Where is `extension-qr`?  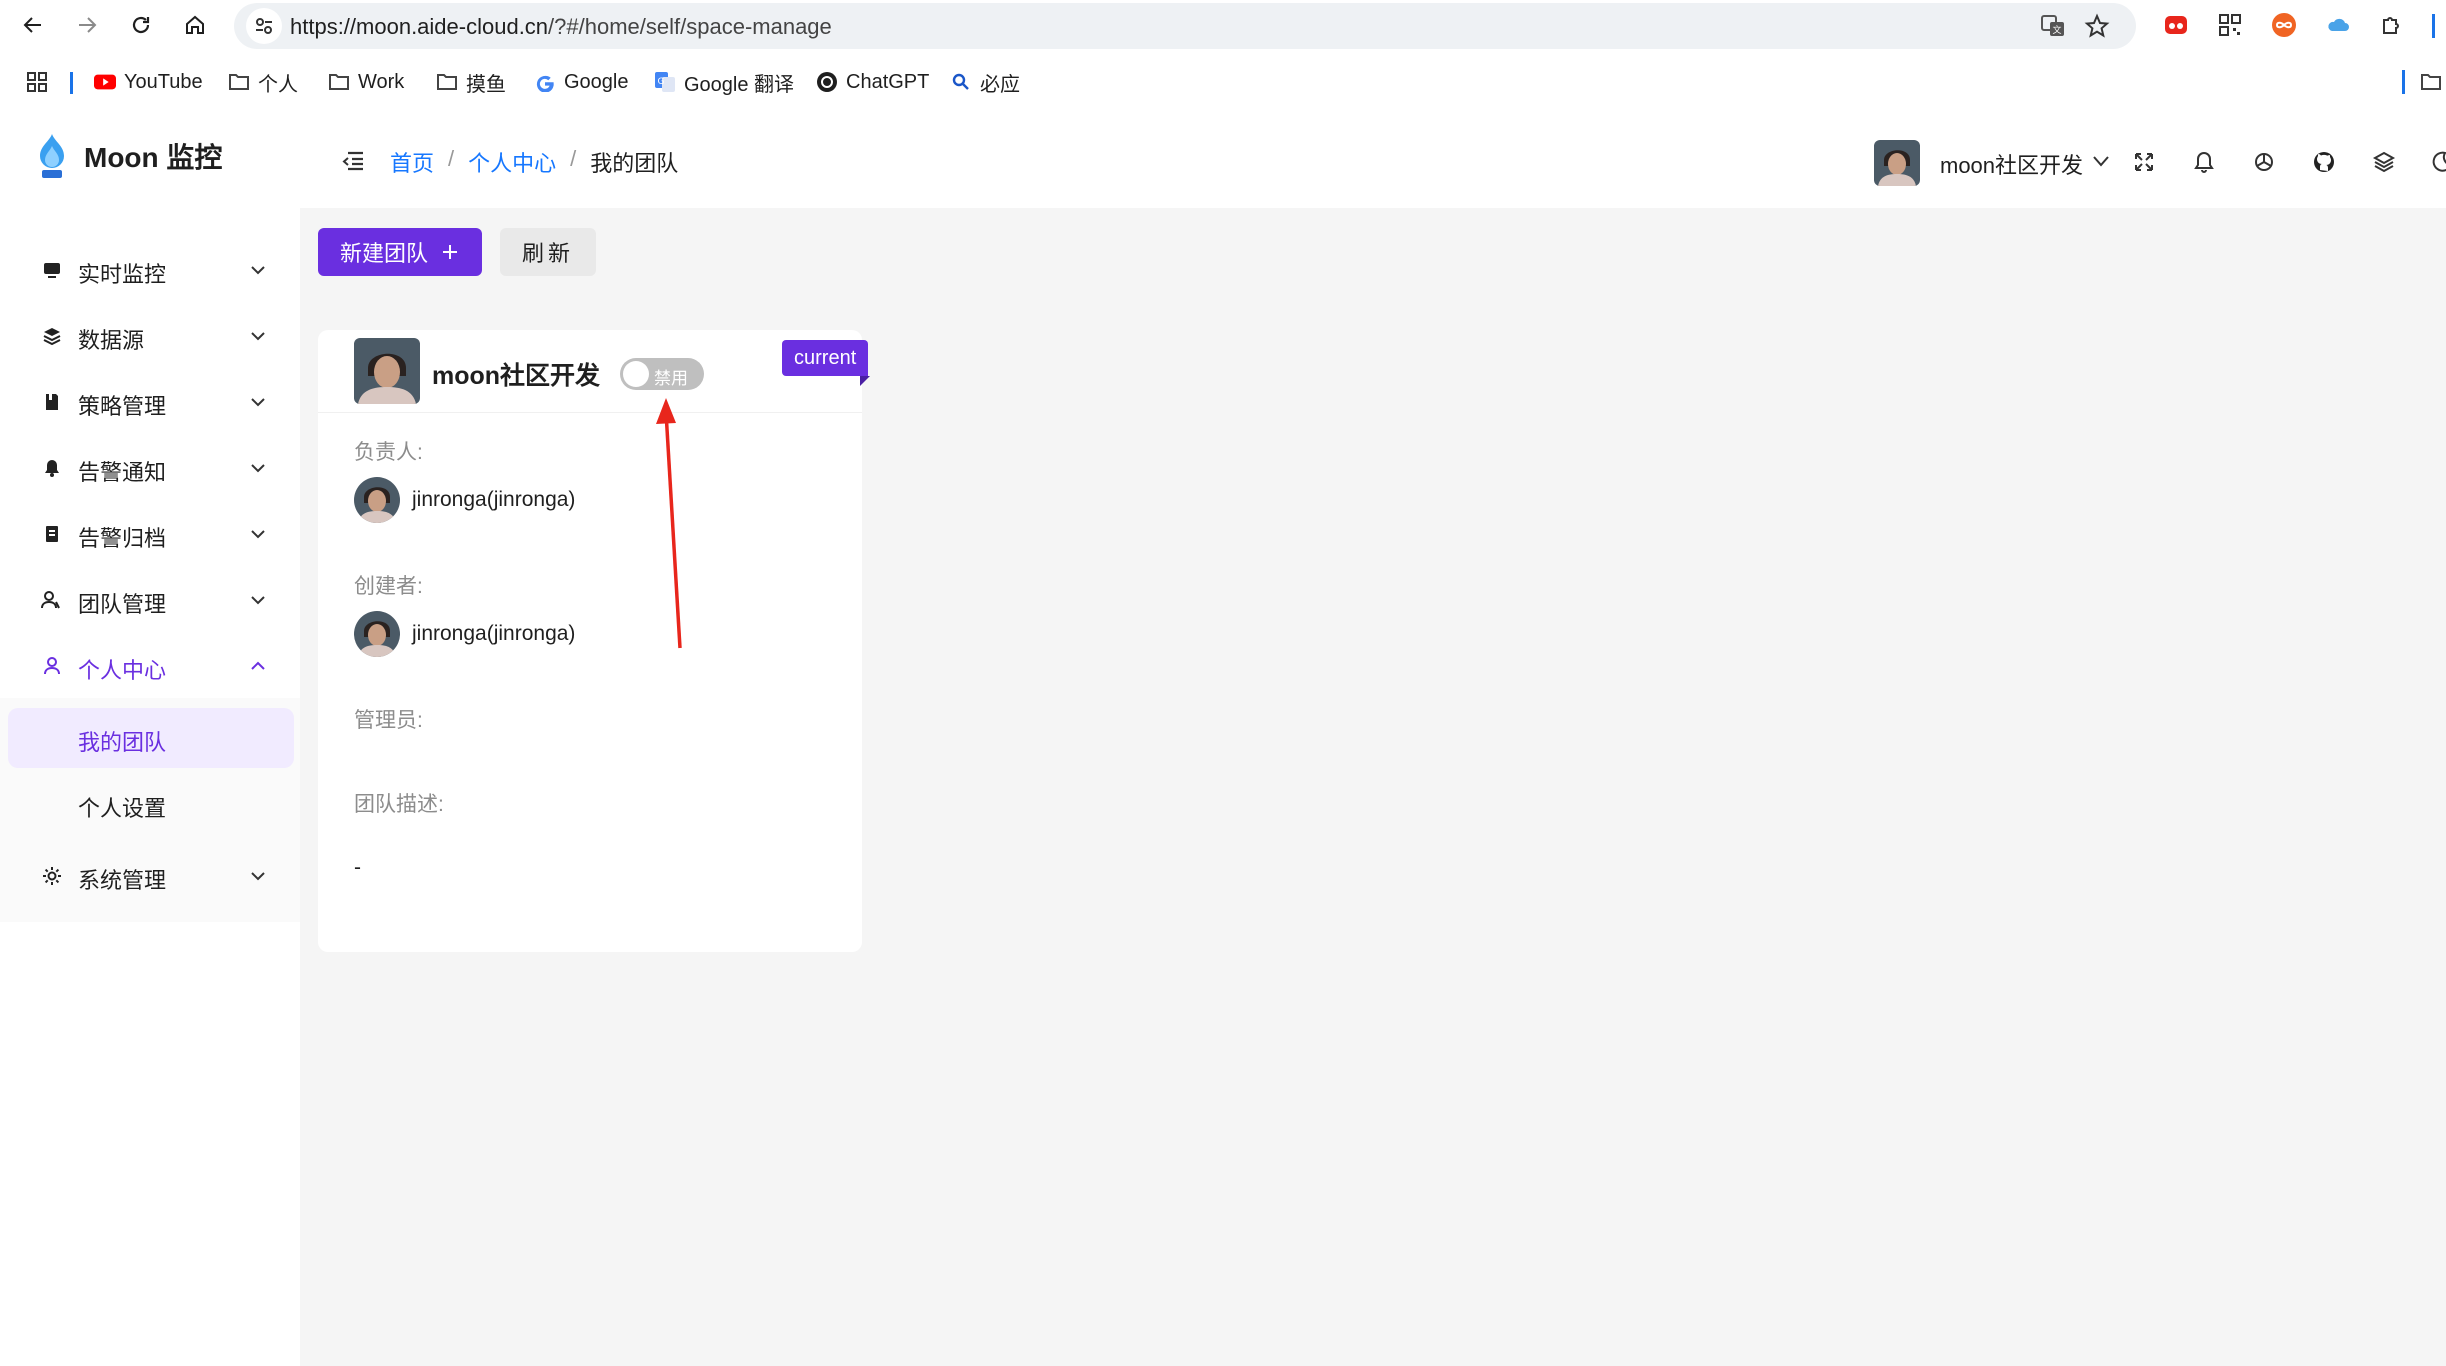
extension-qr is located at coordinates (2230, 25).